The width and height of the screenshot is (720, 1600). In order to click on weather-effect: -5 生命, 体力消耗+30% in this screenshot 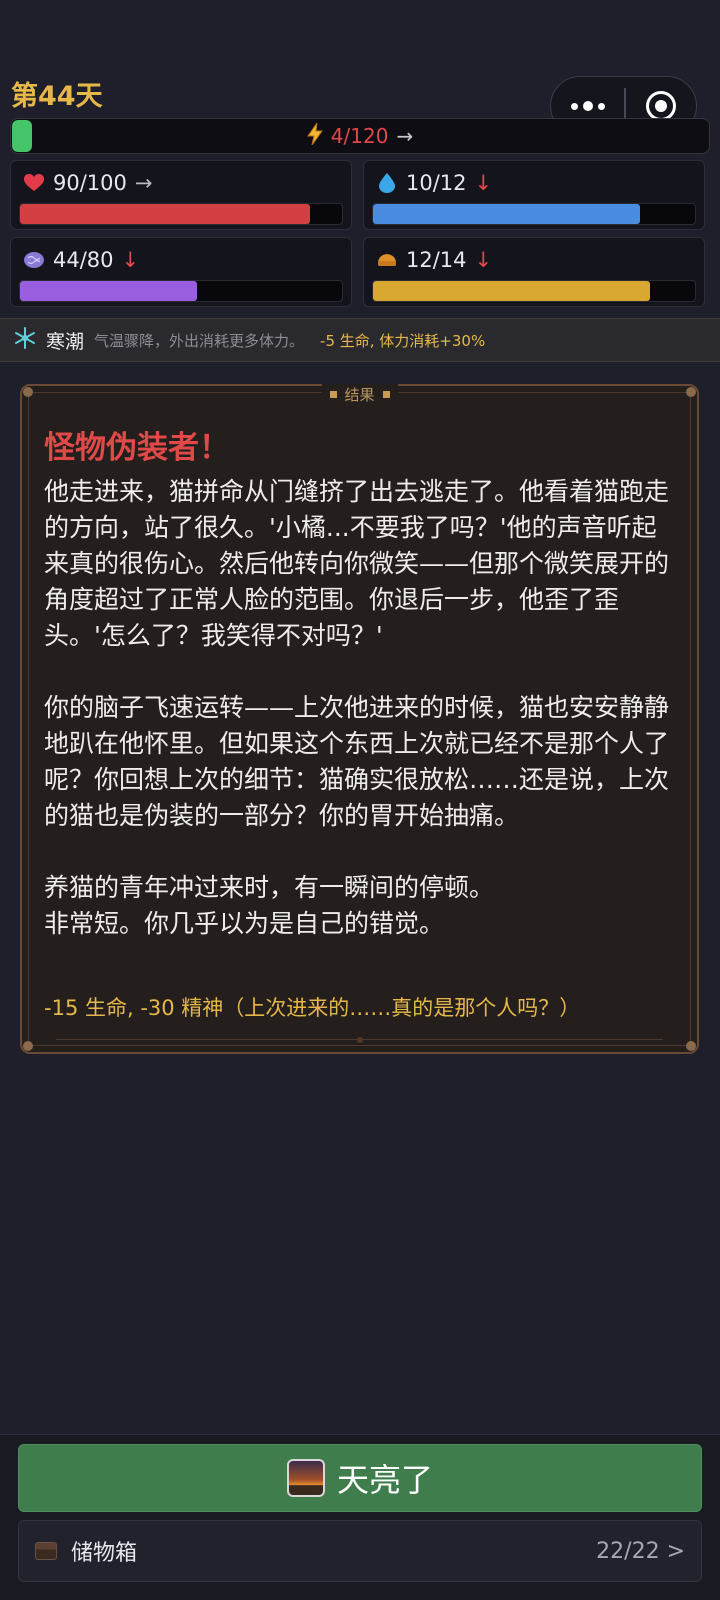, I will do `click(403, 340)`.